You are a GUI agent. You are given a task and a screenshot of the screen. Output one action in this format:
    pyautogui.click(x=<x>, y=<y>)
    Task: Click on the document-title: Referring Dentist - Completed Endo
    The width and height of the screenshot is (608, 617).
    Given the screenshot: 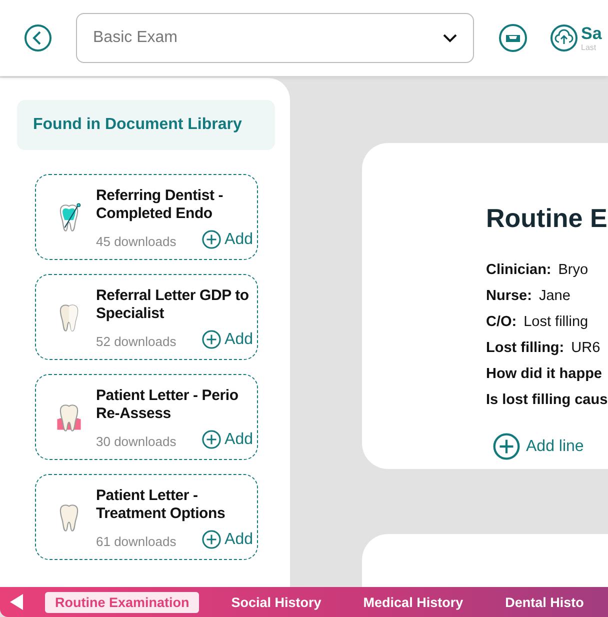 What is the action you would take?
    pyautogui.click(x=160, y=205)
    